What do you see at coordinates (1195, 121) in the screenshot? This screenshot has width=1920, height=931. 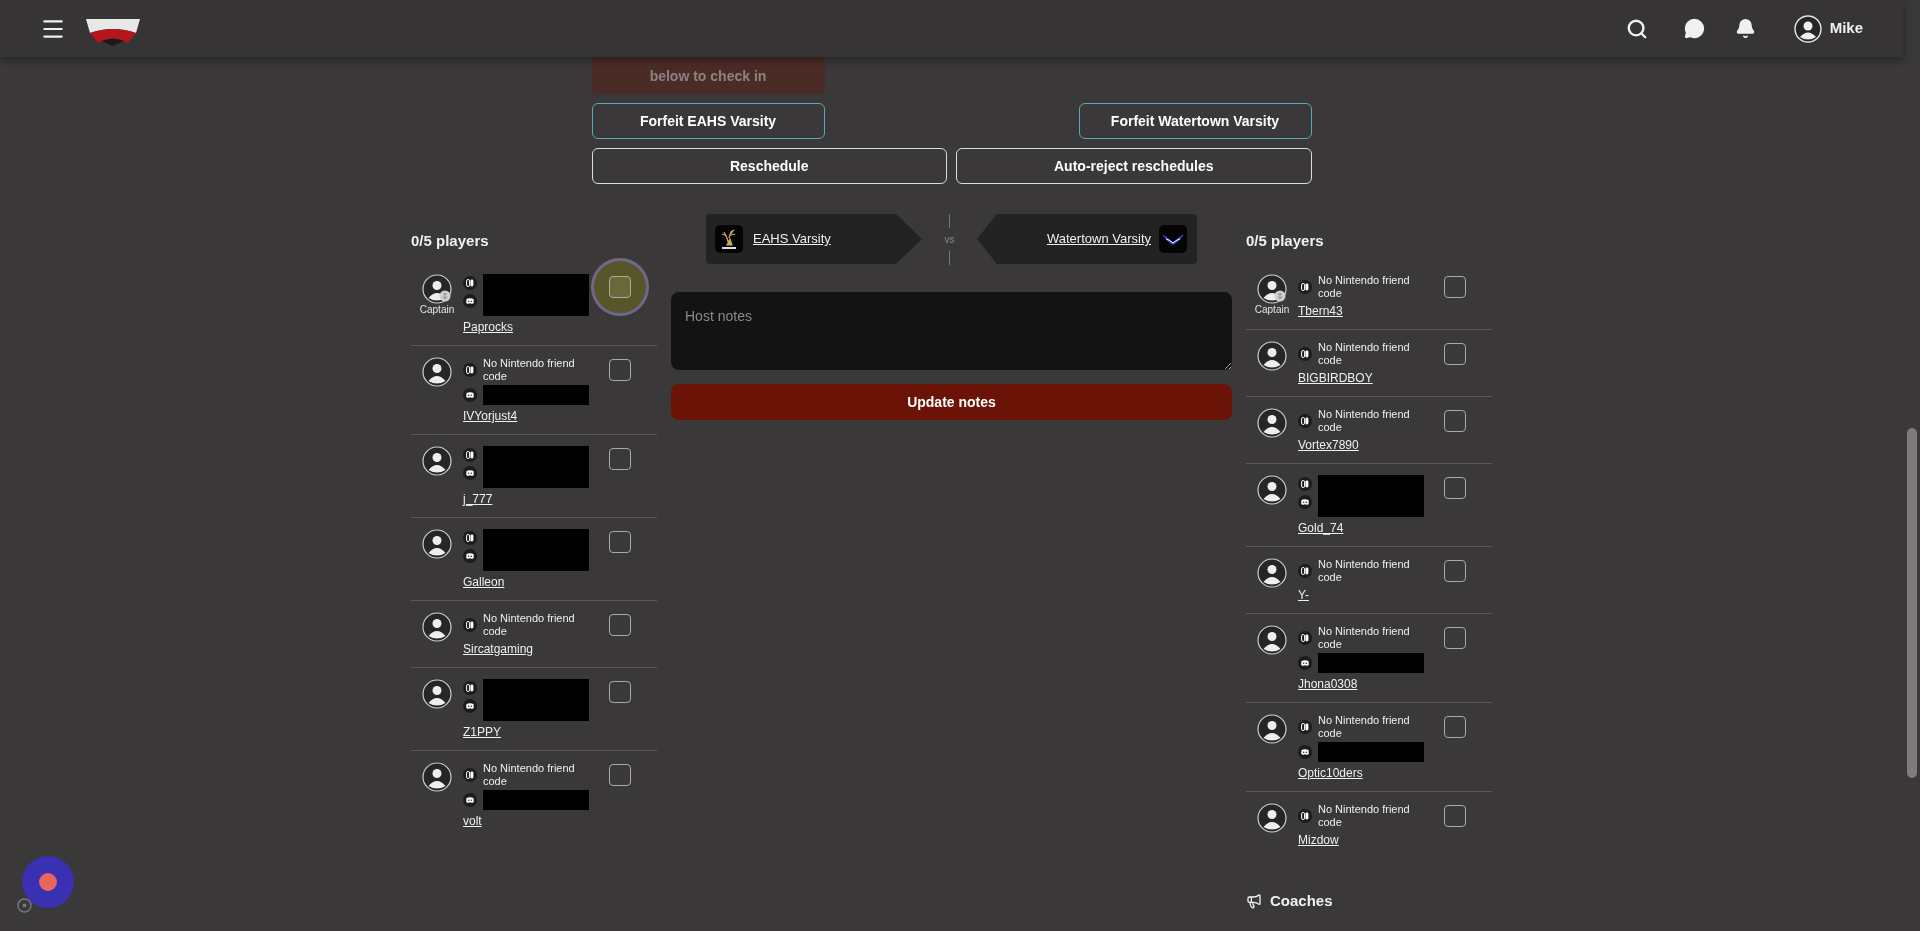 I see `forfeit-button: Forfeit Watertown Varsity` at bounding box center [1195, 121].